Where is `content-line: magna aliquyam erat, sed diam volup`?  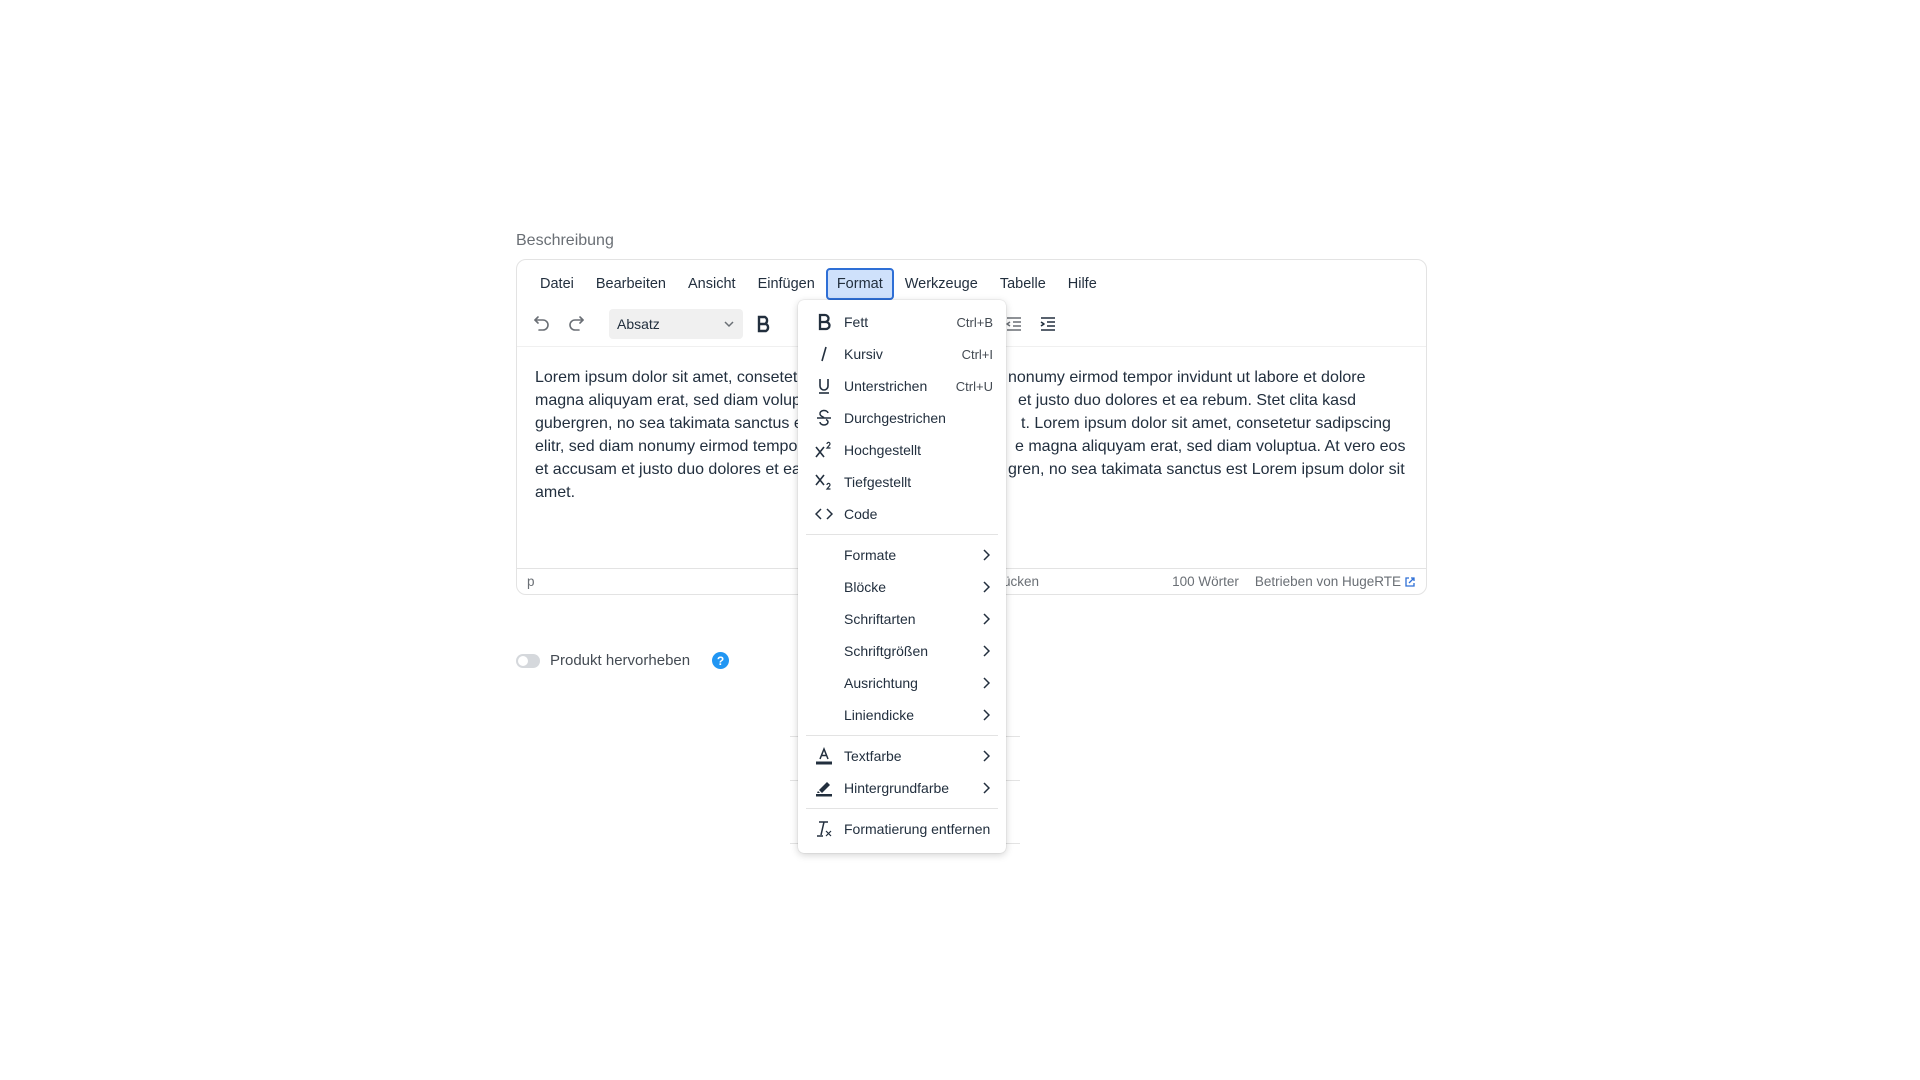
content-line: magna aliquyam erat, sed diam volup is located at coordinates (668, 400).